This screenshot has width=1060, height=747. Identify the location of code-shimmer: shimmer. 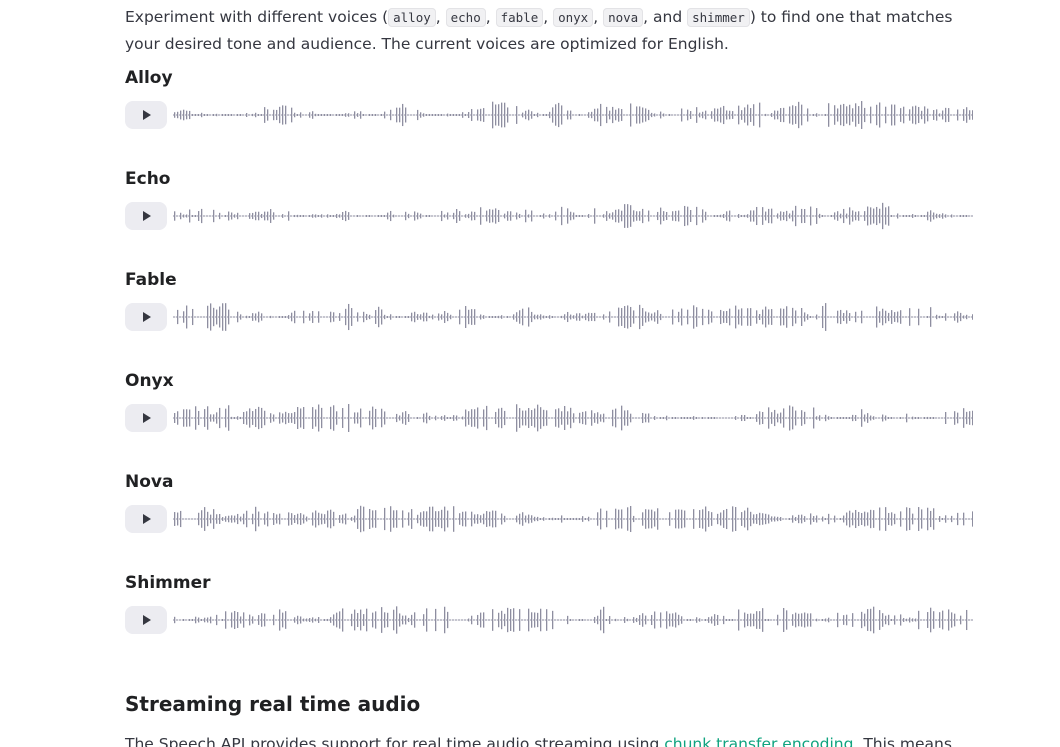
(718, 17).